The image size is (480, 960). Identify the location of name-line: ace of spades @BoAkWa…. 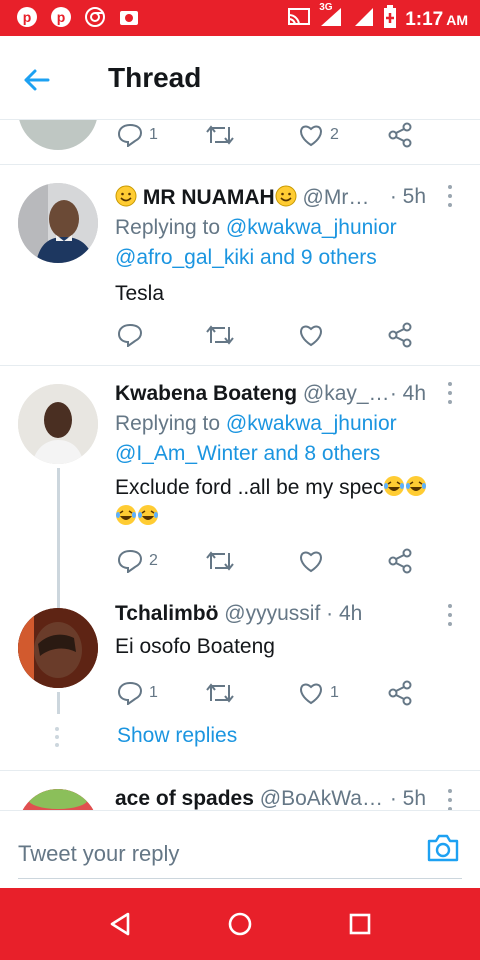
(267, 798).